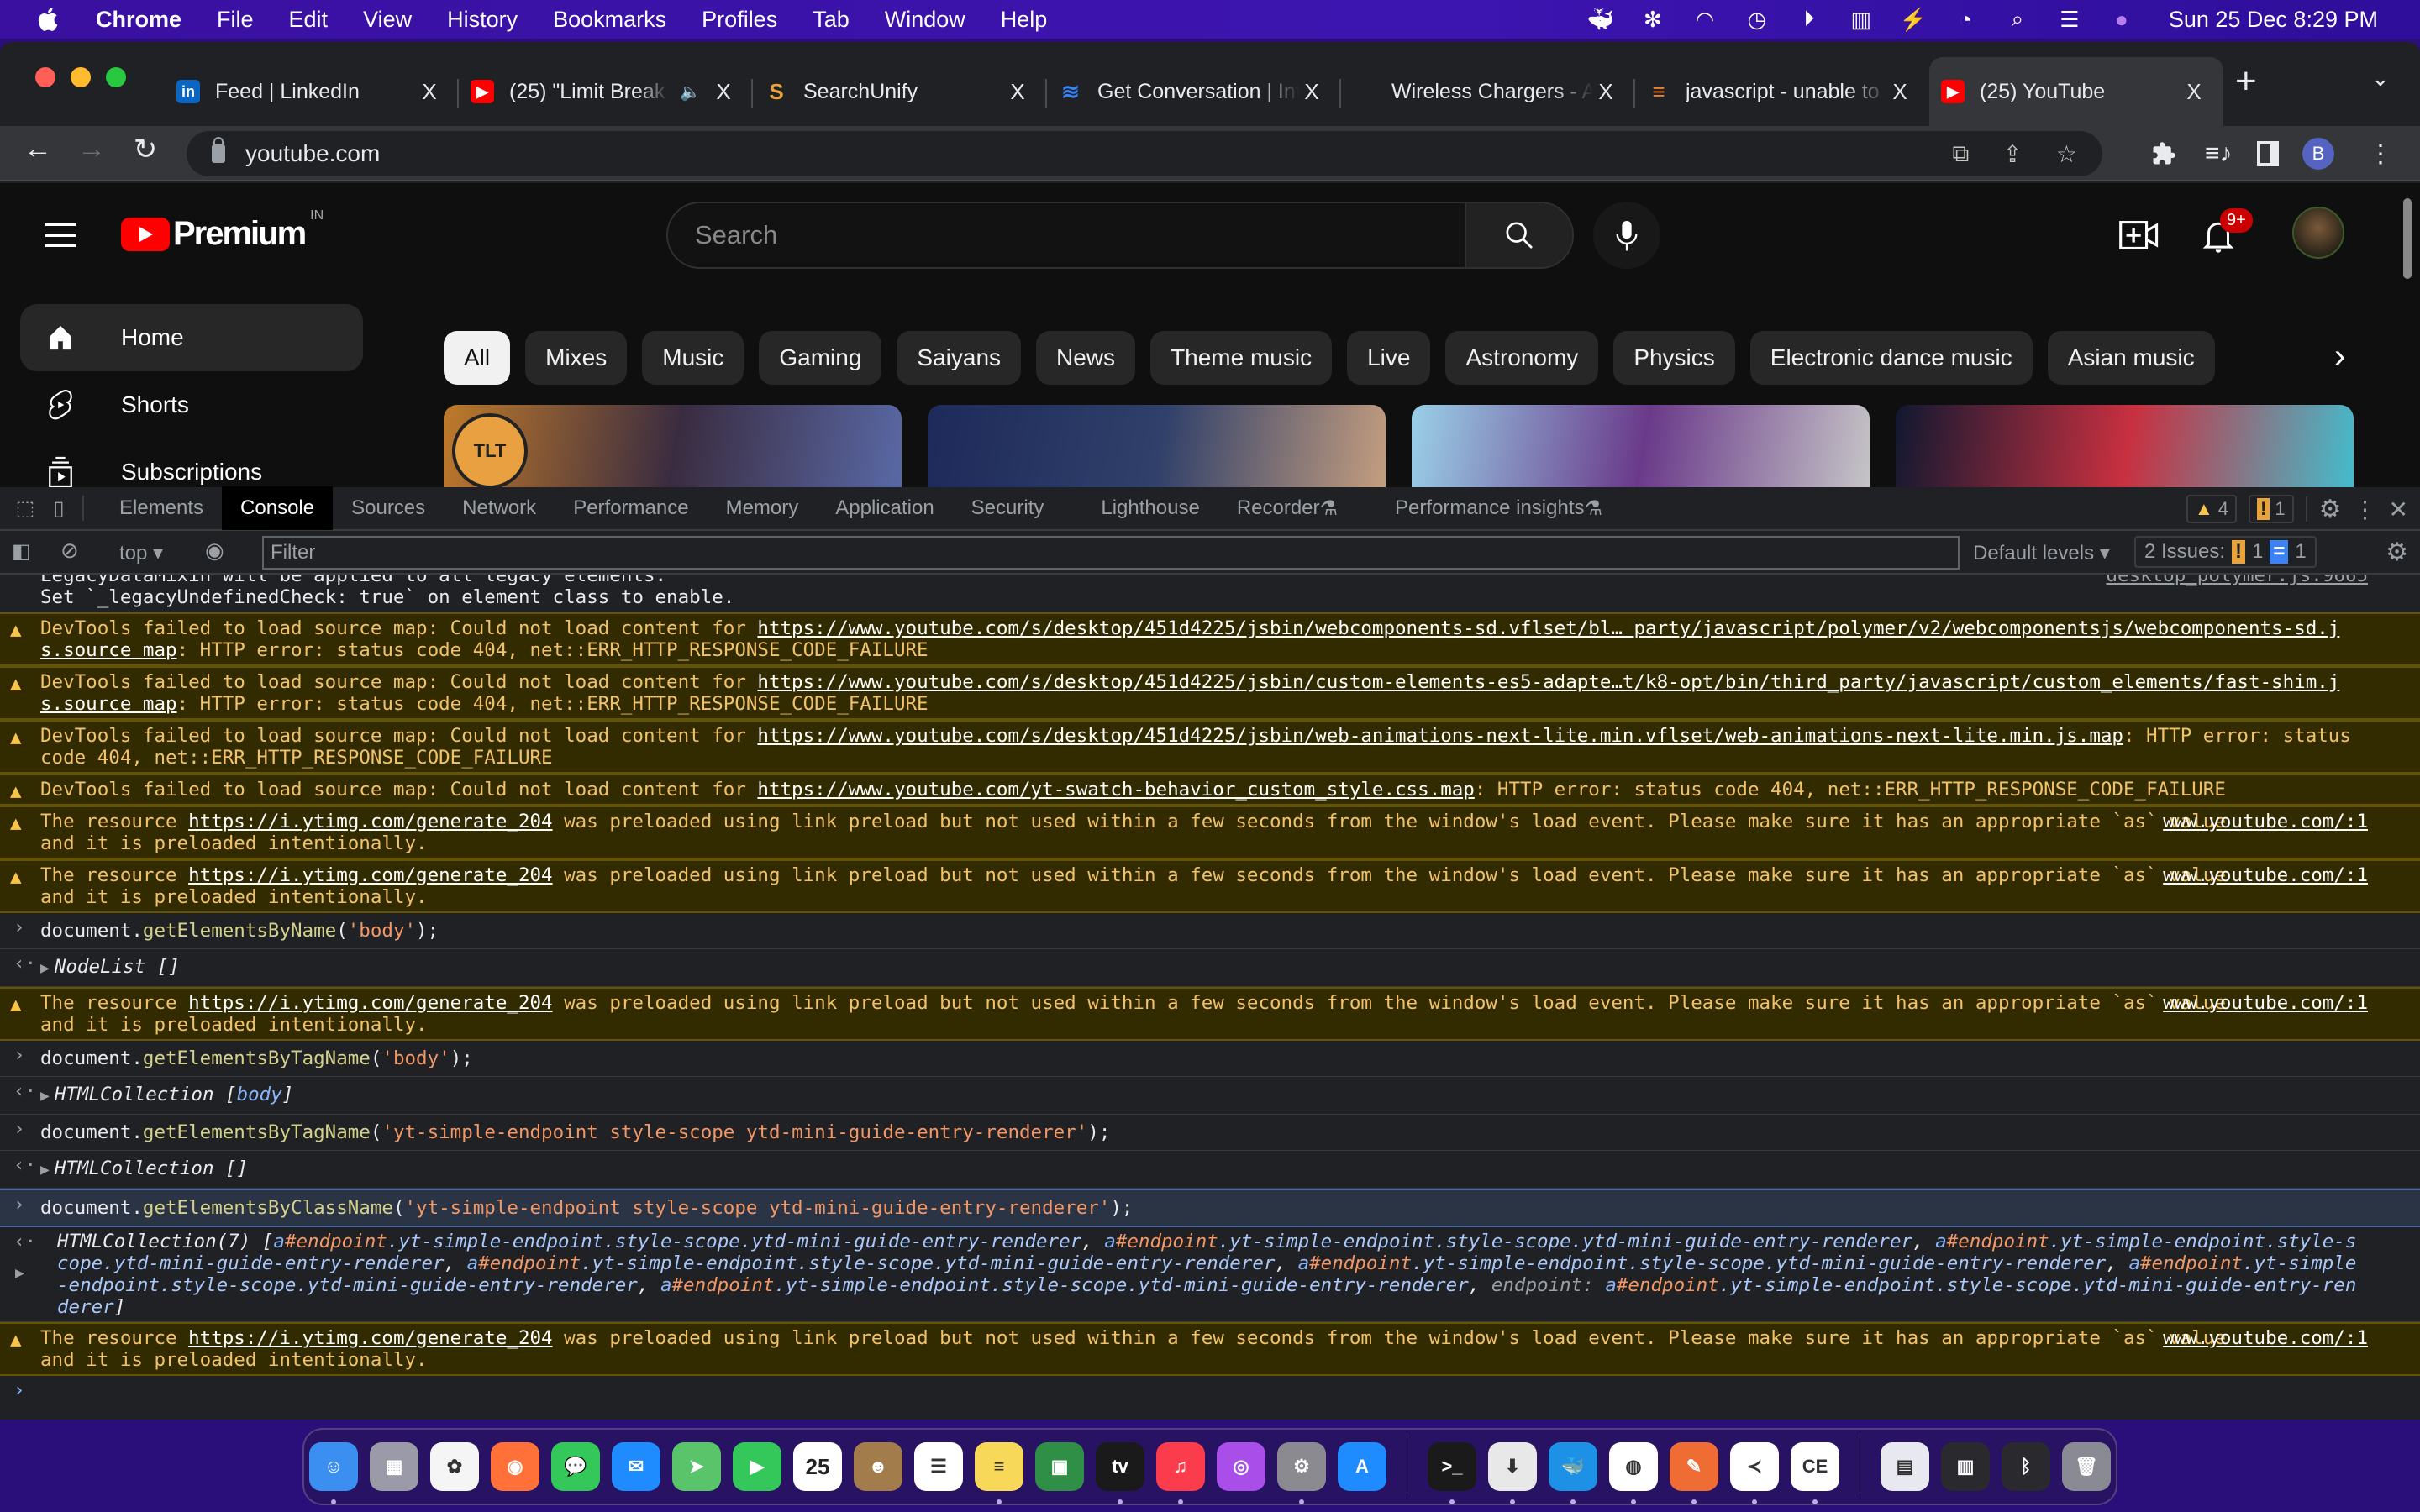 The width and height of the screenshot is (2420, 1512). I want to click on profile-avatar: B, so click(2318, 154).